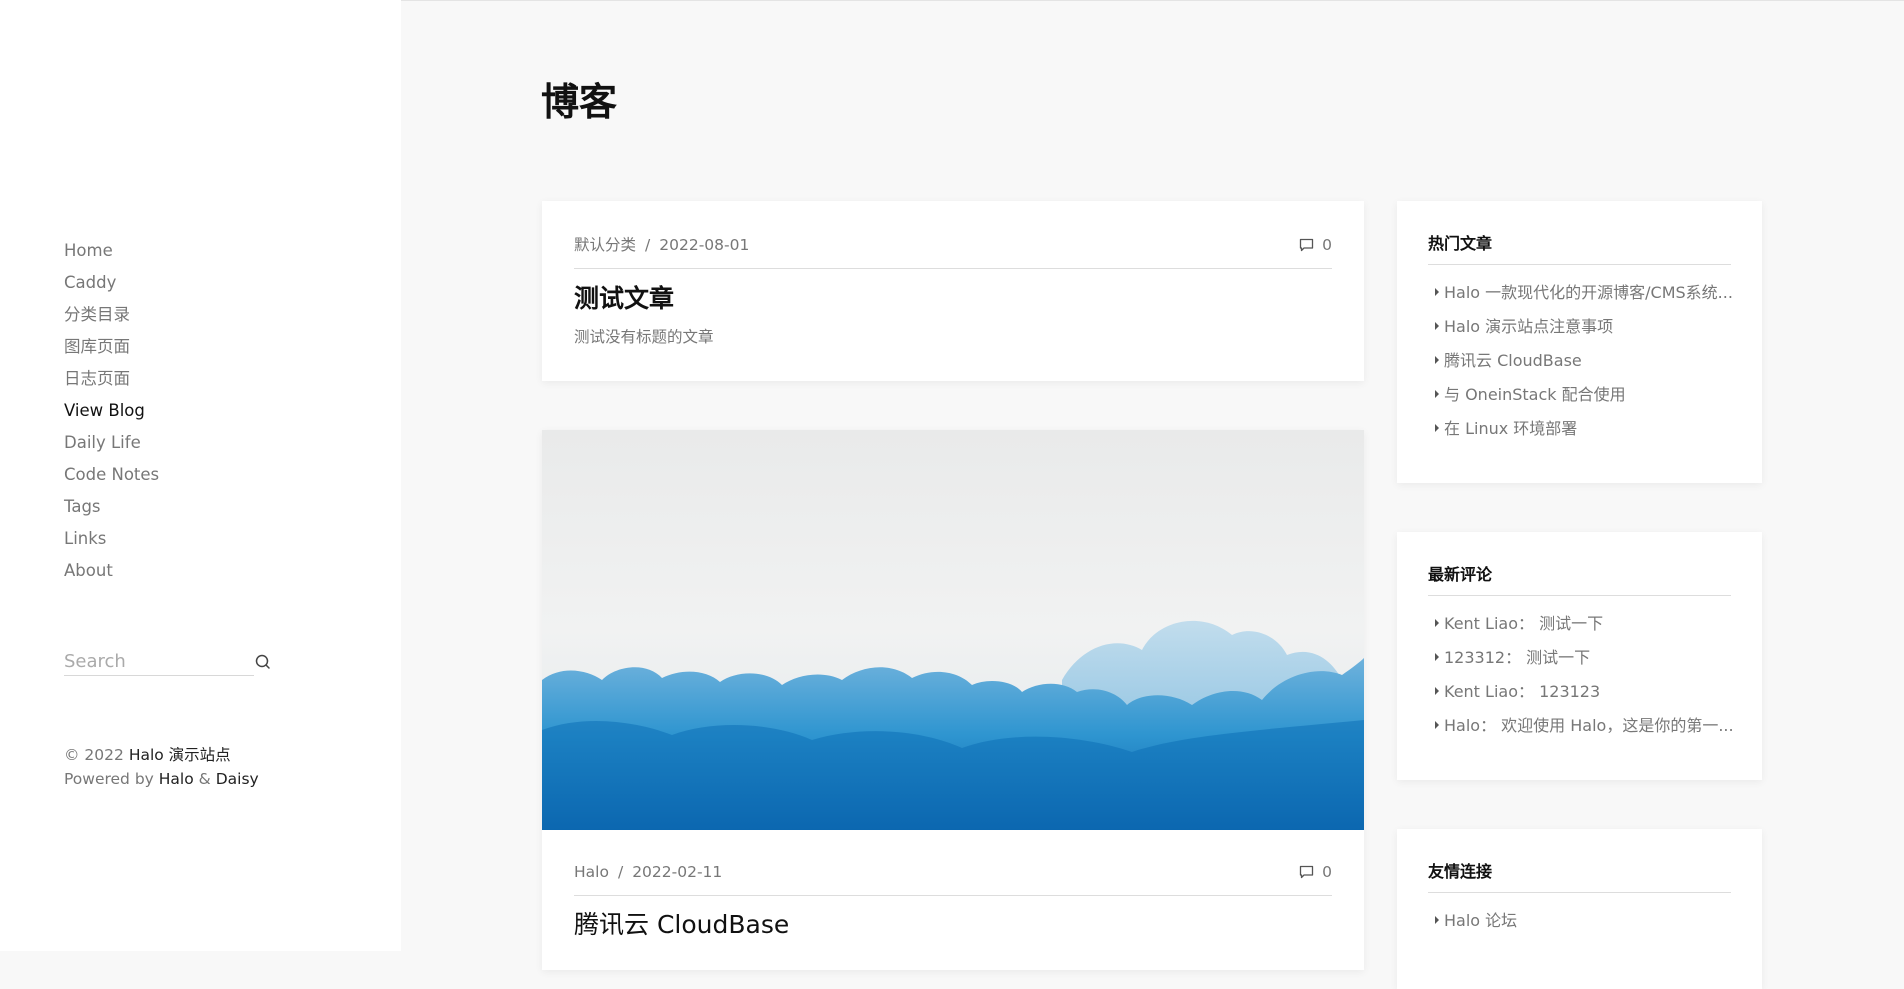  What do you see at coordinates (704, 245) in the screenshot?
I see `post-date: 2022-08-01` at bounding box center [704, 245].